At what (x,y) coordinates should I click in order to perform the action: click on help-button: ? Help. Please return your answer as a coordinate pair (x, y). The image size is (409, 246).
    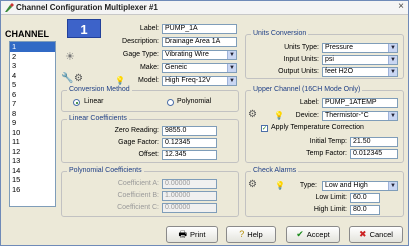
    Looking at the image, I should click on (251, 234).